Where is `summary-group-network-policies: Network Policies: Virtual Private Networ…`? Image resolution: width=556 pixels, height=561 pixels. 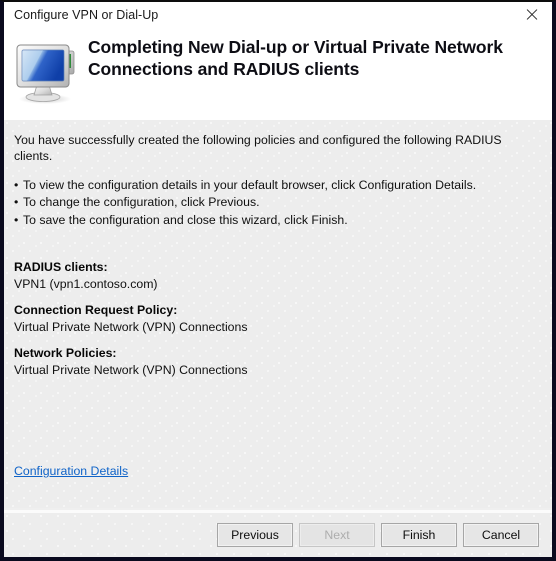
summary-group-network-policies: Network Policies: Virtual Private Networ… is located at coordinates (278, 362).